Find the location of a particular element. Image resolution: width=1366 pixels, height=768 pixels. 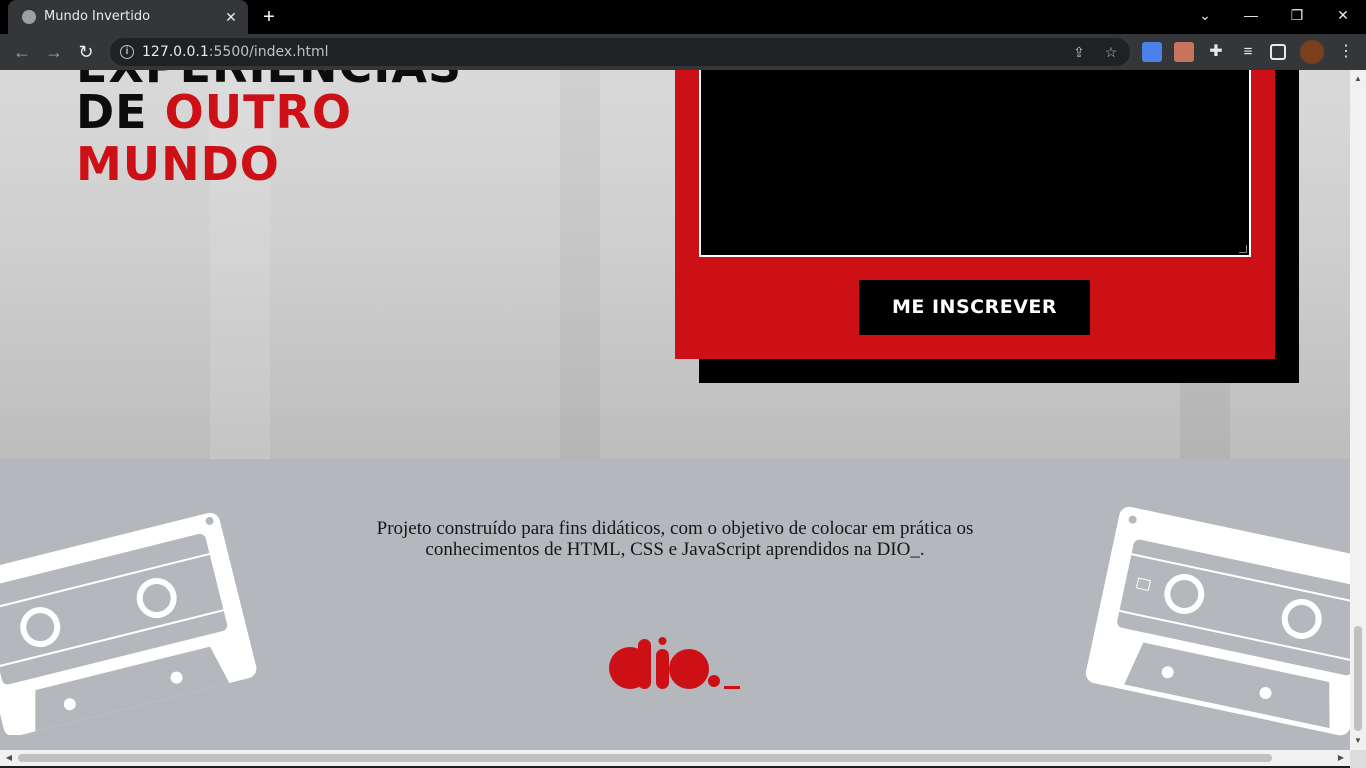

globe-icon is located at coordinates (29, 17).